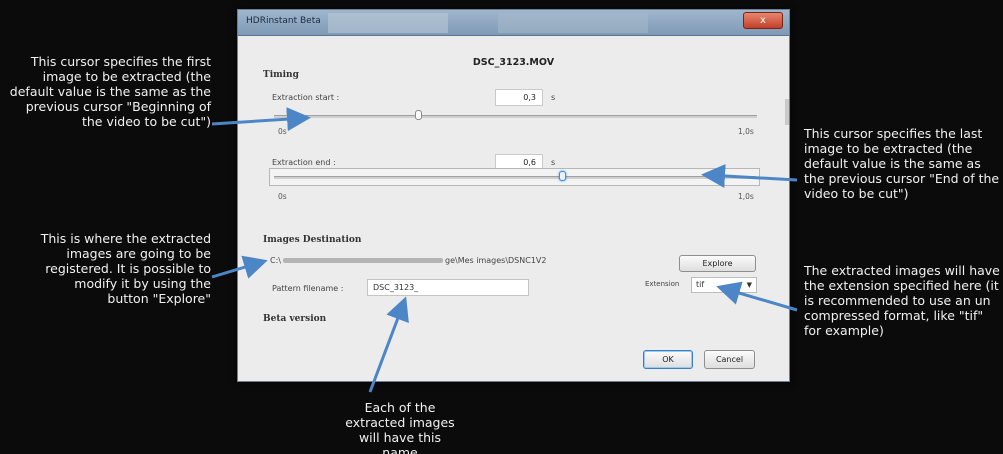  What do you see at coordinates (513, 62) in the screenshot?
I see `video-filename: DSC_3123.MOV` at bounding box center [513, 62].